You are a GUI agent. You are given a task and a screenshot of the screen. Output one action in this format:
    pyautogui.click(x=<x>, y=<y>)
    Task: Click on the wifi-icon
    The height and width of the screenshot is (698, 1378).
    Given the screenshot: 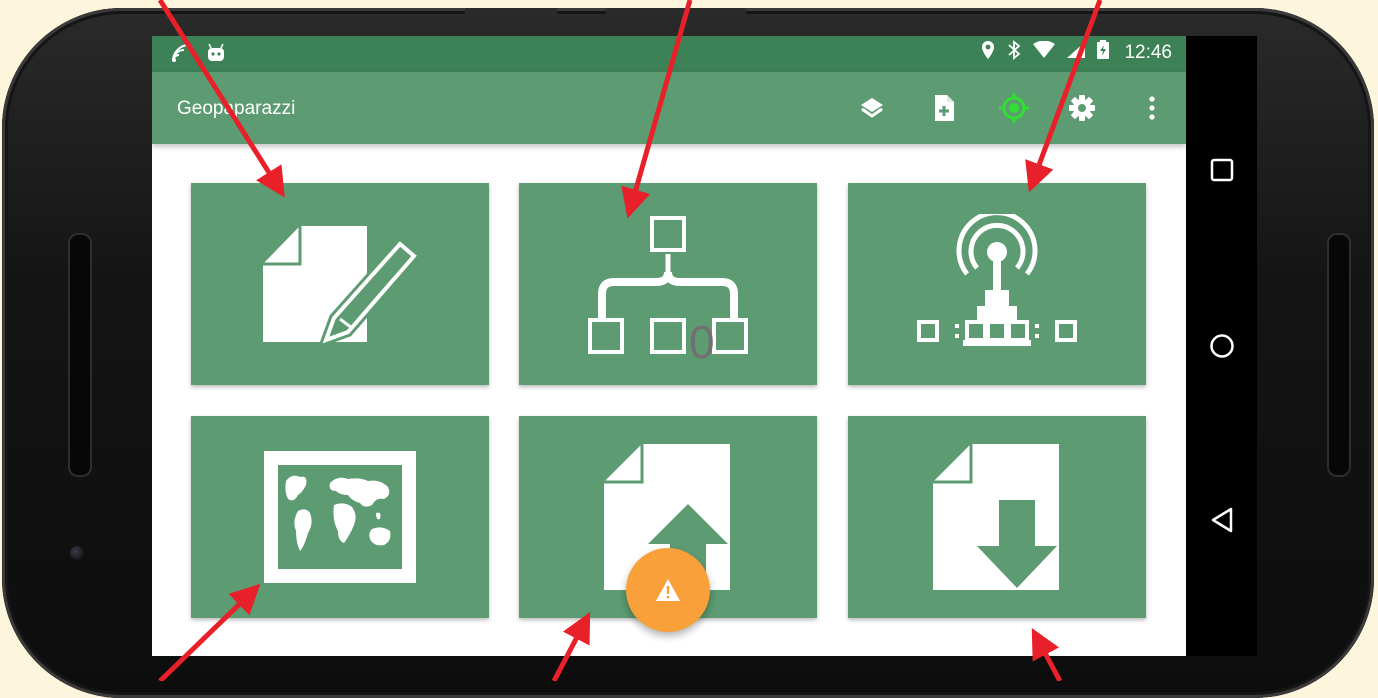 What is the action you would take?
    pyautogui.click(x=1044, y=52)
    